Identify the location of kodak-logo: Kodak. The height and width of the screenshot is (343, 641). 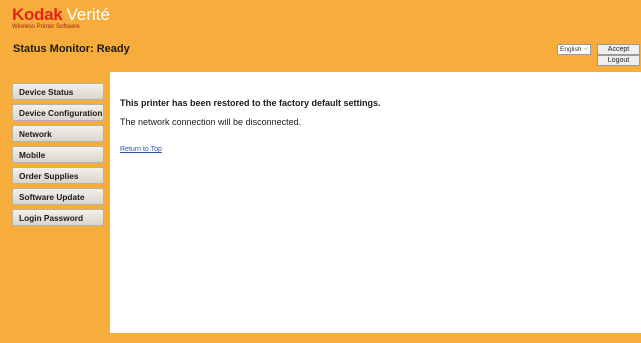
(37, 14).